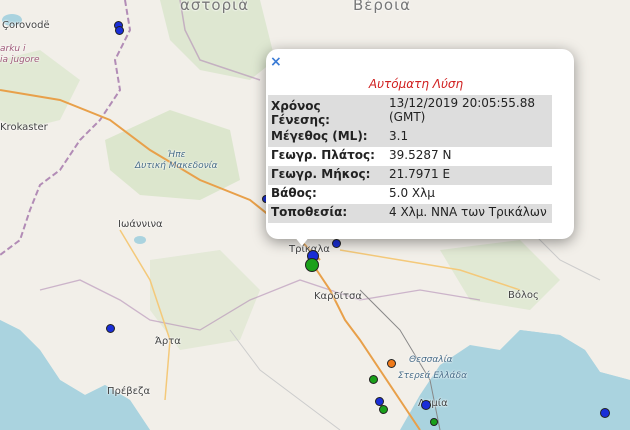  What do you see at coordinates (294, 193) in the screenshot?
I see `depth-label: Βάθος:` at bounding box center [294, 193].